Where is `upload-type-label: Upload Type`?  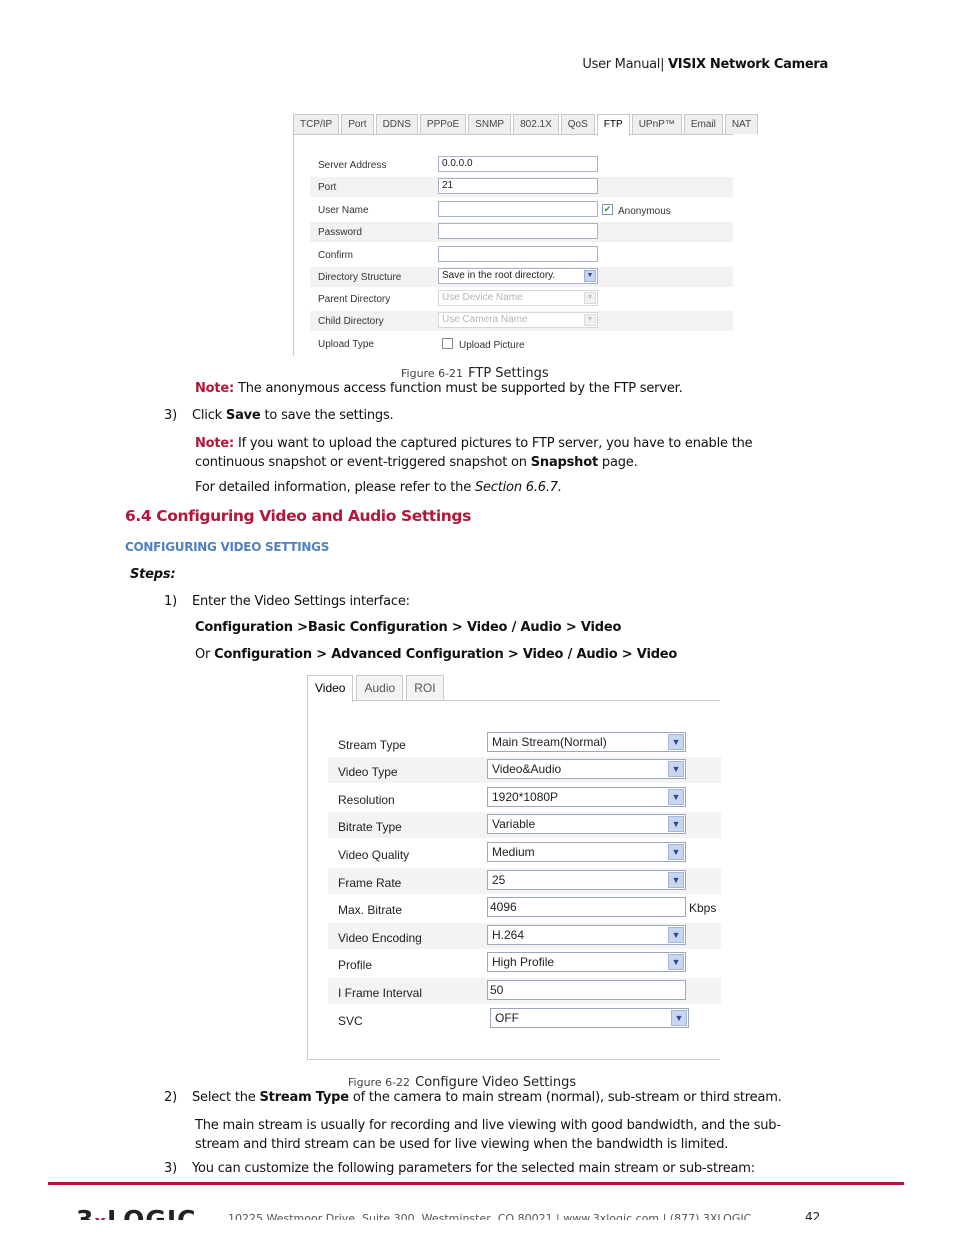 upload-type-label: Upload Type is located at coordinates (346, 344).